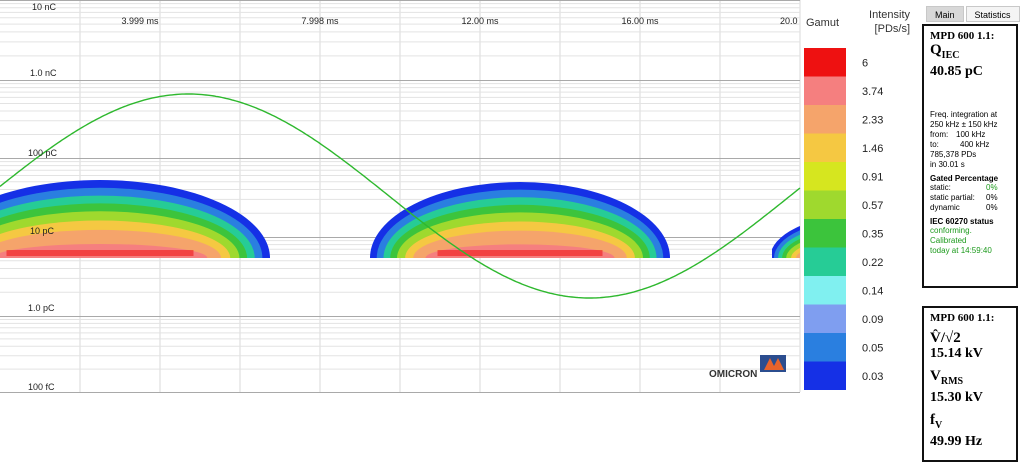 Image resolution: width=1023 pixels, height=467 pixels. Describe the element at coordinates (947, 164) in the screenshot. I see `measurement-duration: in 30.01 s` at that location.